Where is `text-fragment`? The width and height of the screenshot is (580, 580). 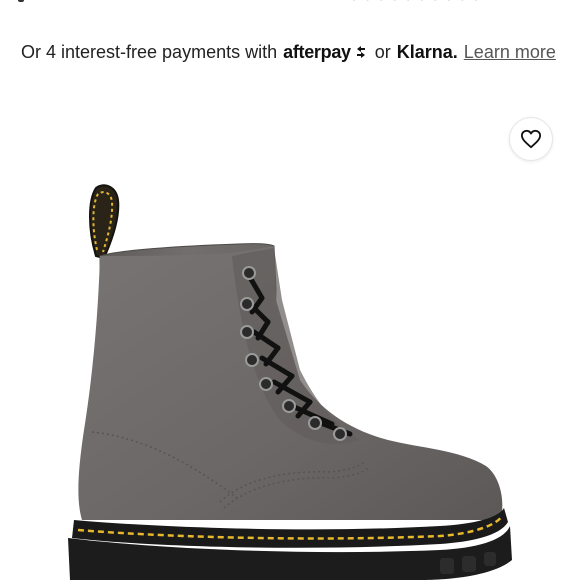
text-fragment is located at coordinates (21, 1).